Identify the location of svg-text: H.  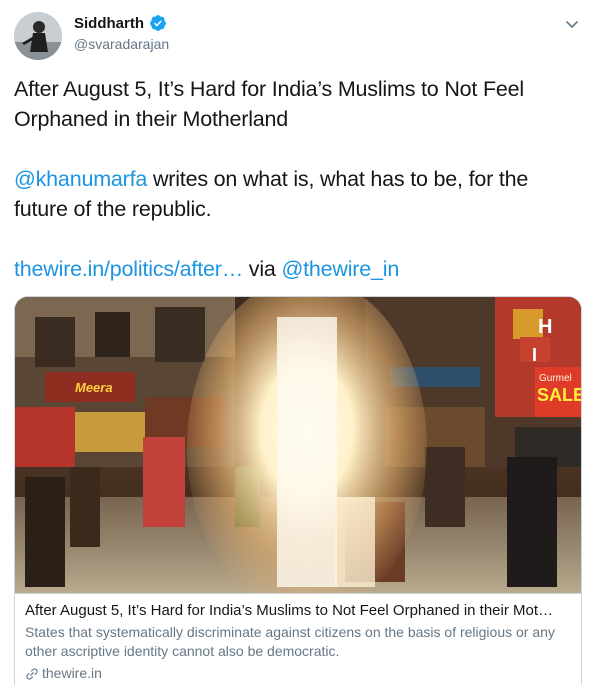
(545, 327).